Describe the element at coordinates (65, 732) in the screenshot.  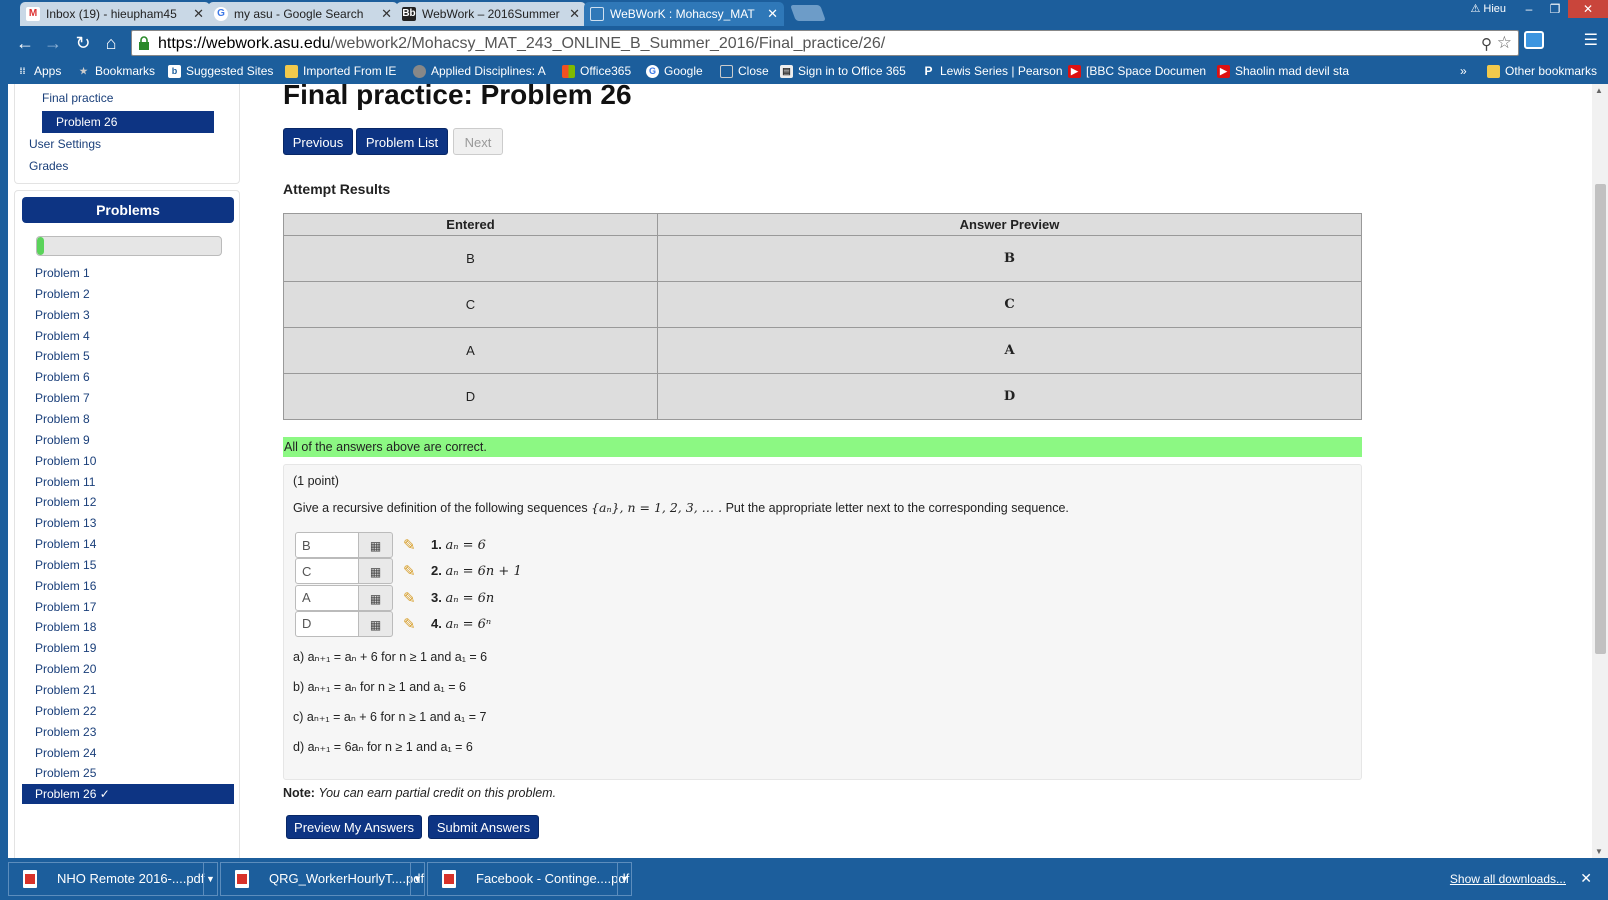
I see `problem-link: Problem 23` at that location.